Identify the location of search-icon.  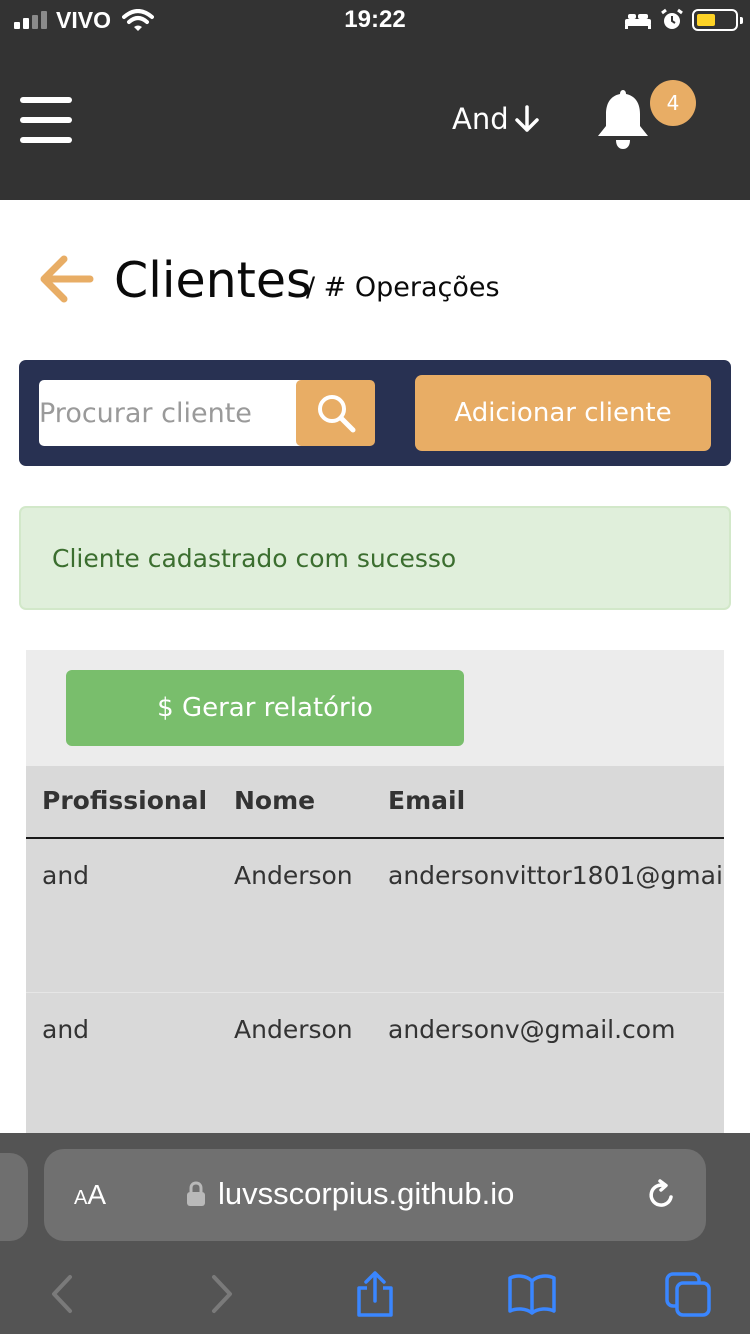
(337, 414).